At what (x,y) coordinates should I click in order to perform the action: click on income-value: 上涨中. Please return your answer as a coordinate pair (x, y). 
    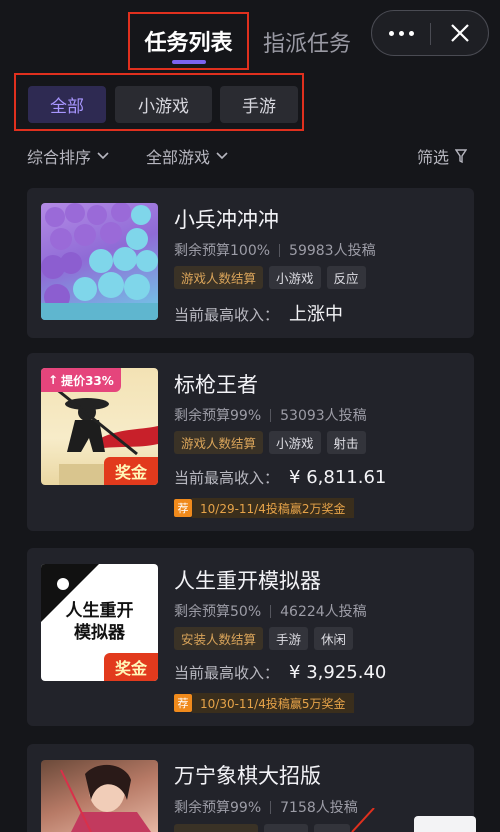
    Looking at the image, I should click on (316, 314).